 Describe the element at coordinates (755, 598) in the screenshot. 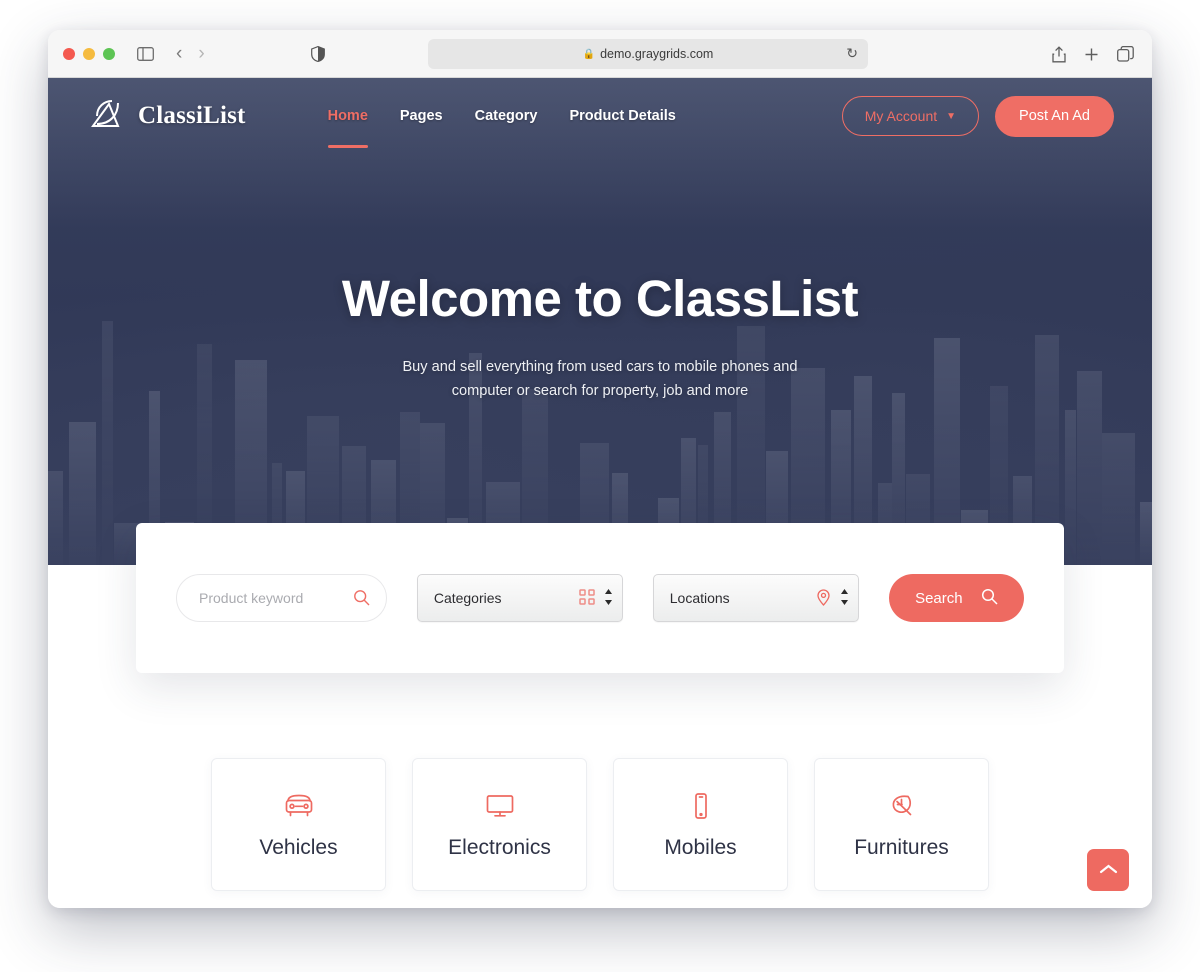

I see `locations-select-wrap: Locations` at that location.